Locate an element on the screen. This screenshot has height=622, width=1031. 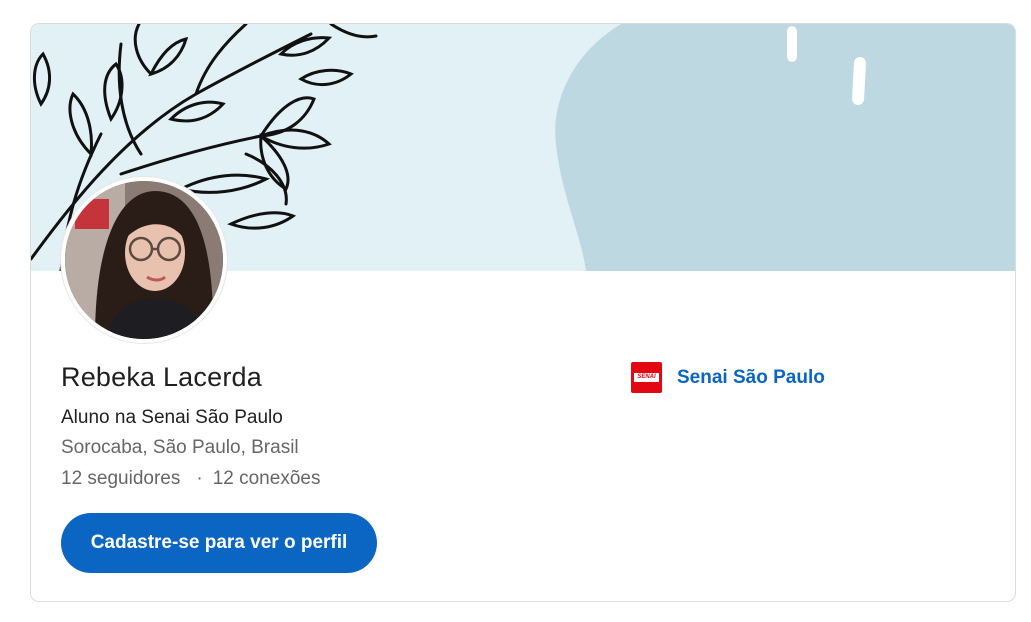
followers-count: 12 seguidores is located at coordinates (121, 478).